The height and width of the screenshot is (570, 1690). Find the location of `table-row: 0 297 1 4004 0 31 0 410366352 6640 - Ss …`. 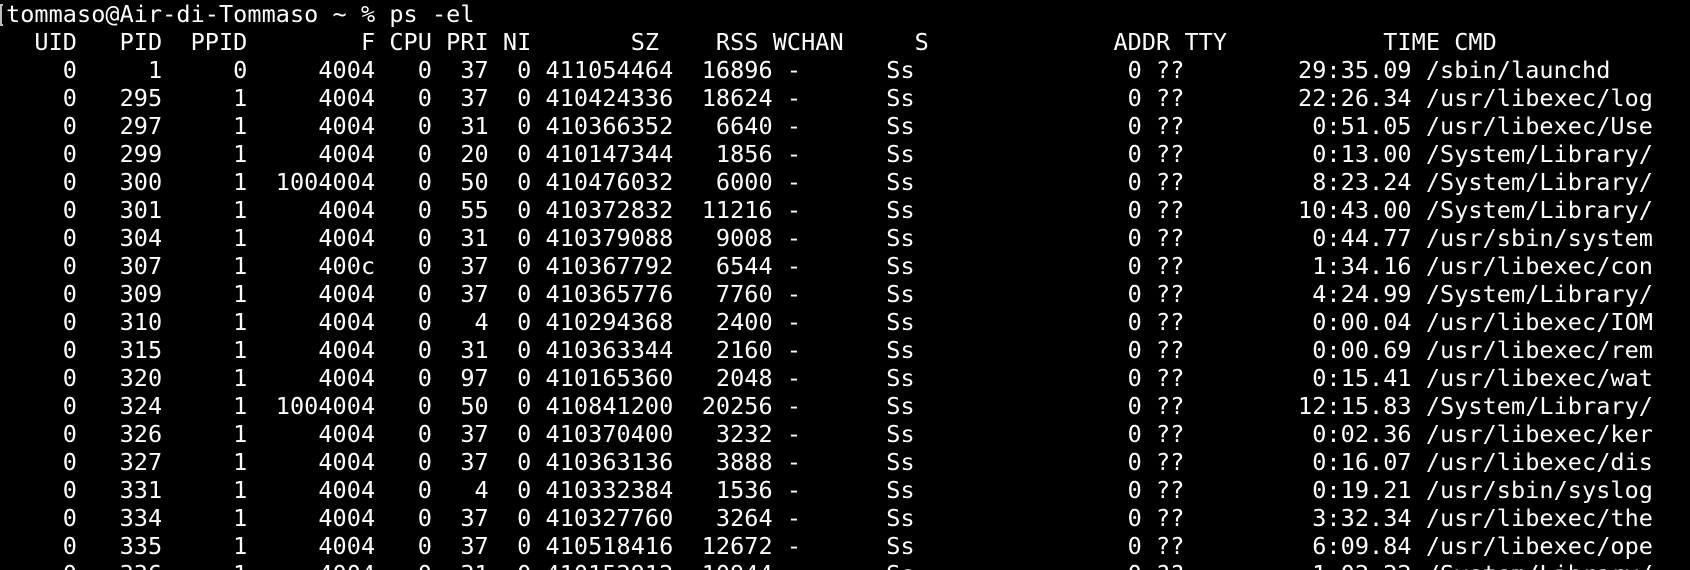

table-row: 0 297 1 4004 0 31 0 410366352 6640 - Ss … is located at coordinates (829, 126).